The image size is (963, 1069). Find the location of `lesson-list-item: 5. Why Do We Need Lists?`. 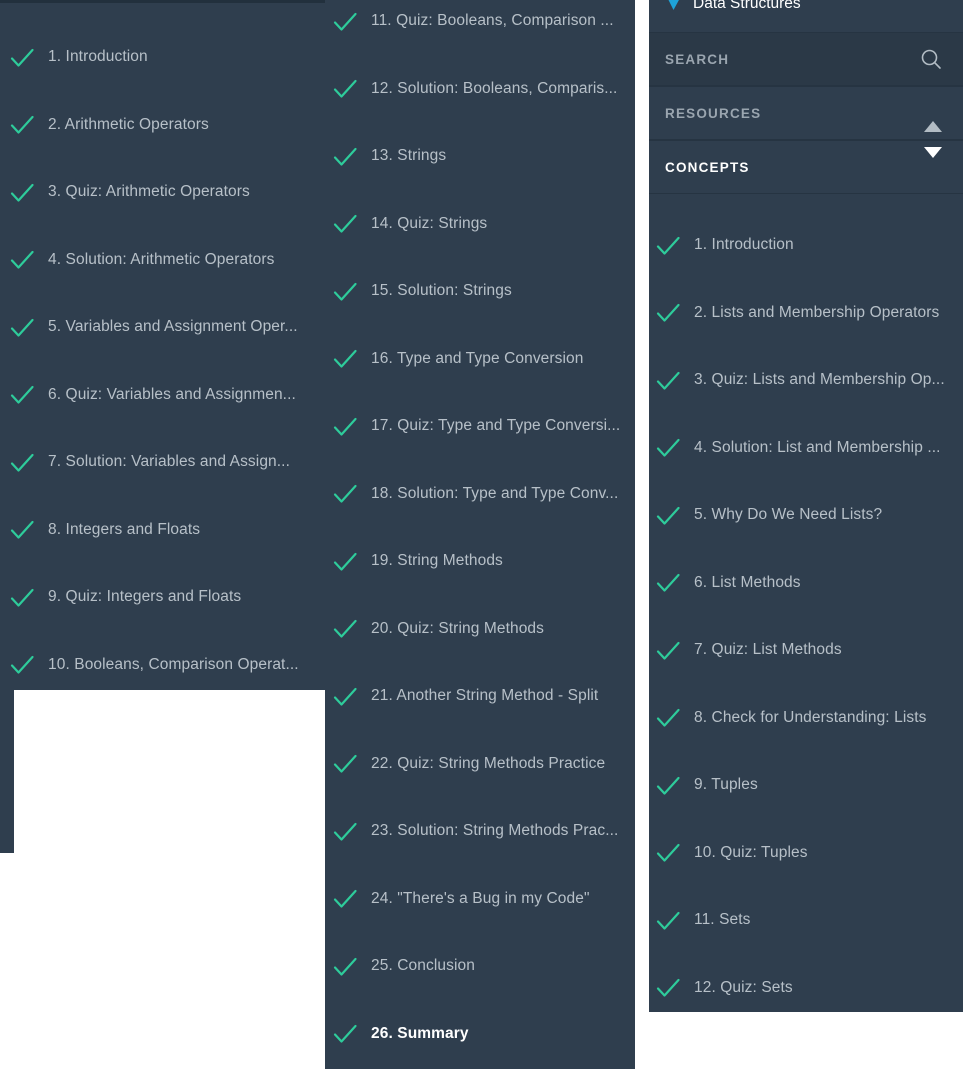

lesson-list-item: 5. Why Do We Need Lists? is located at coordinates (806, 516).